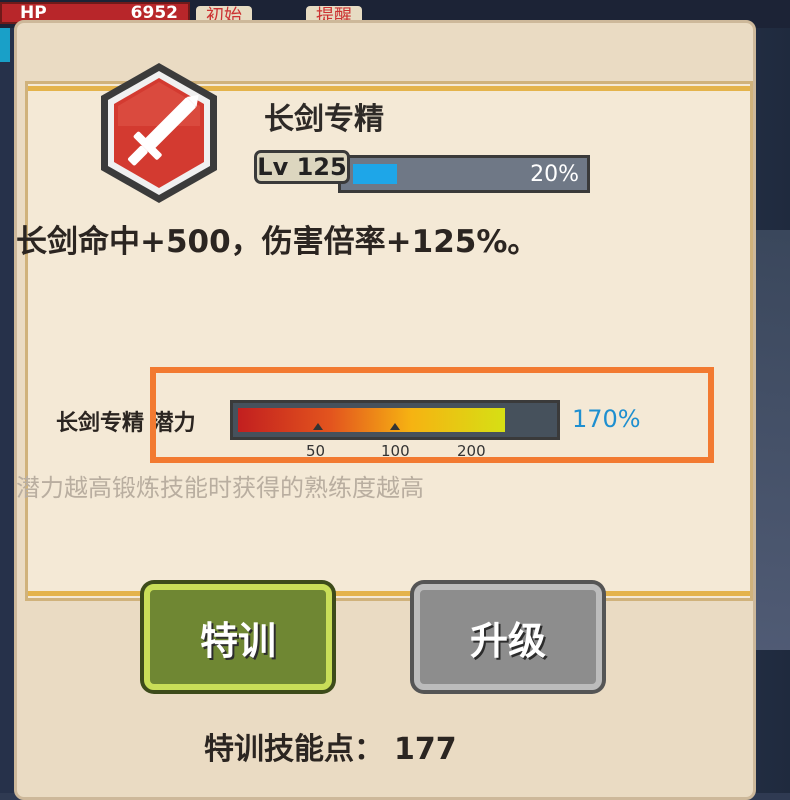  What do you see at coordinates (464, 174) in the screenshot?
I see `level-progress-bar: 20%` at bounding box center [464, 174].